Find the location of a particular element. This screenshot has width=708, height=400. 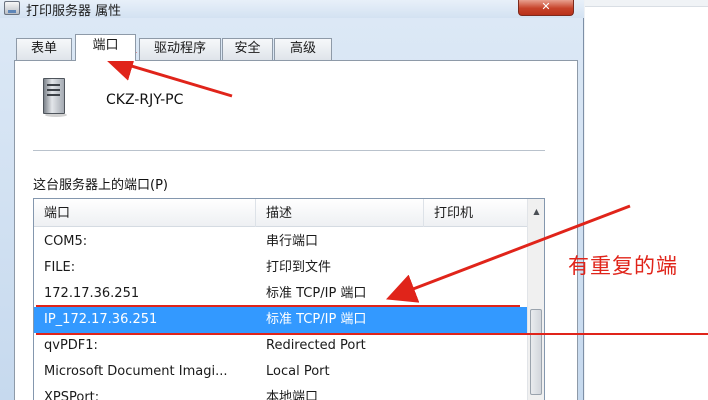

list-item: 172.17.36.251 标准 TCP/IP 端口 is located at coordinates (281, 294).